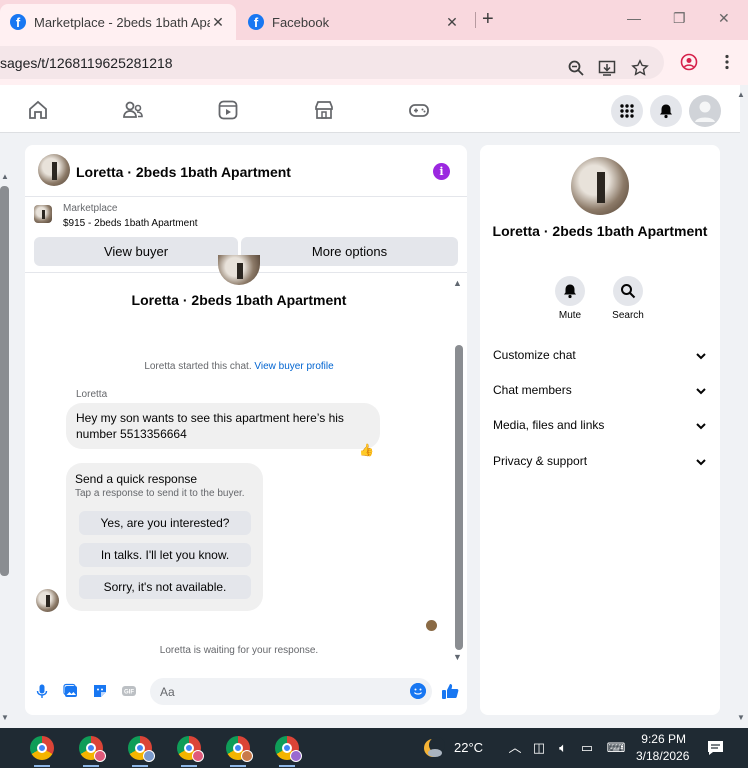  Describe the element at coordinates (355, 22) in the screenshot. I see `tab-facebook: f Facebook ✕` at that location.